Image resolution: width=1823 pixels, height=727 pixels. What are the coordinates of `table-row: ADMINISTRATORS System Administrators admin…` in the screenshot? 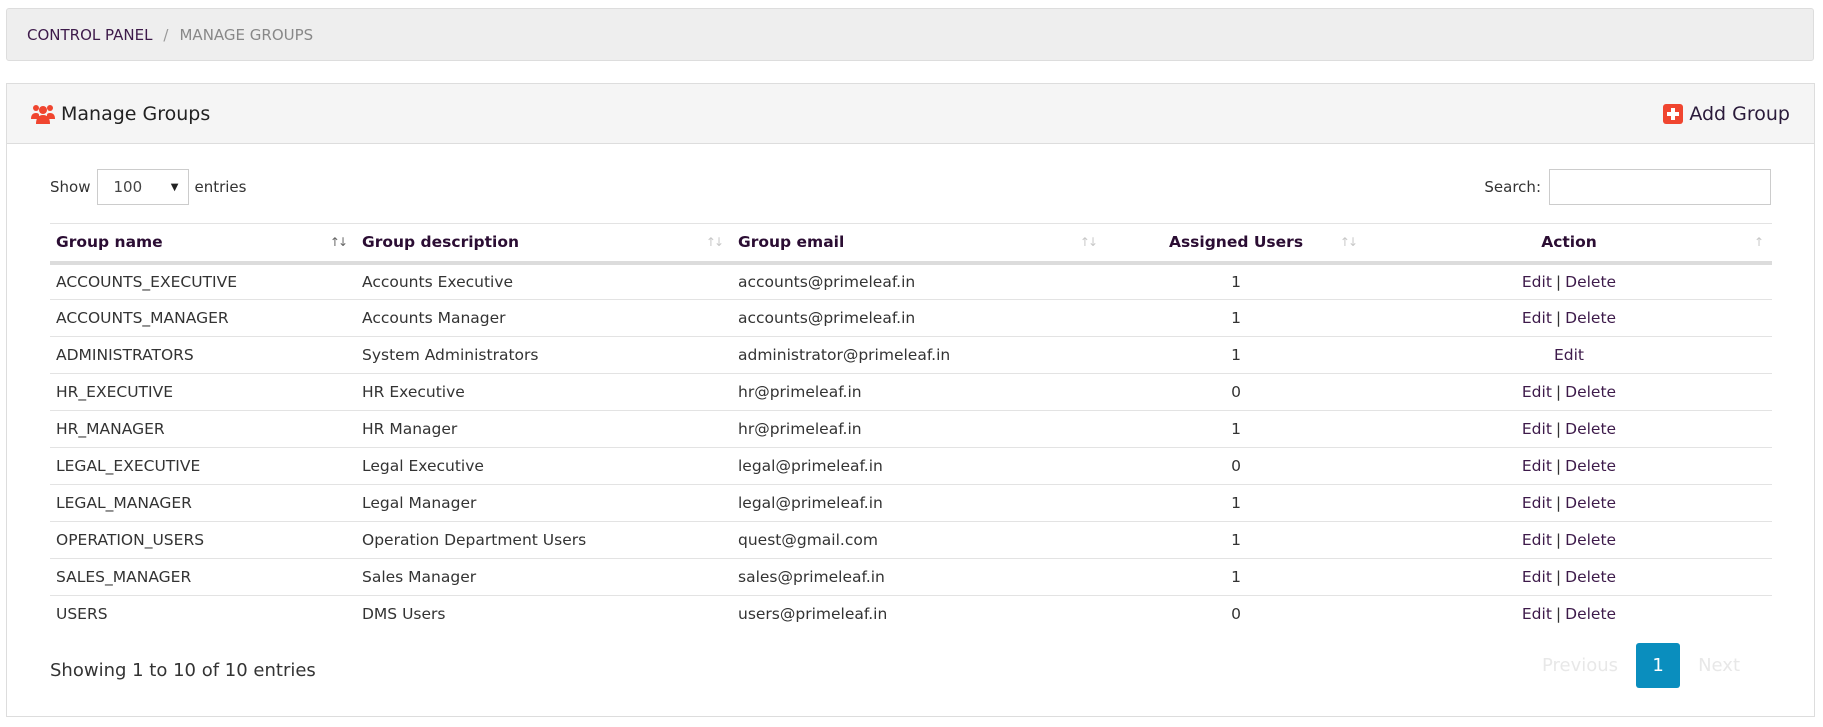 It's located at (911, 355).